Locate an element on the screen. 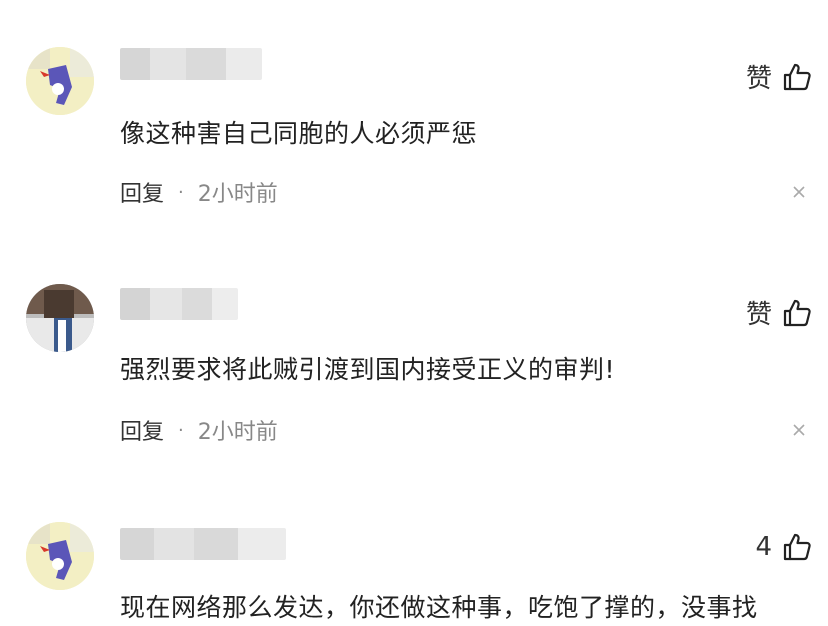 The width and height of the screenshot is (828, 626). like-button: 4 is located at coordinates (783, 547).